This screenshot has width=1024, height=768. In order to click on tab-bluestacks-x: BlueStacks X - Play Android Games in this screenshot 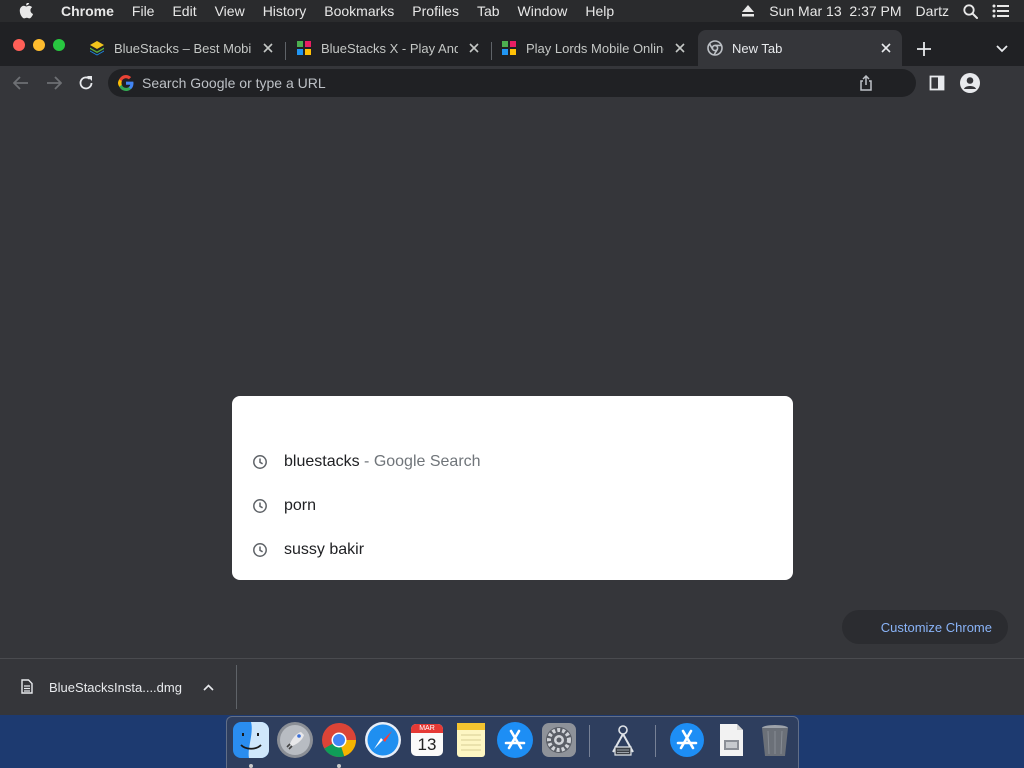, I will do `click(388, 48)`.